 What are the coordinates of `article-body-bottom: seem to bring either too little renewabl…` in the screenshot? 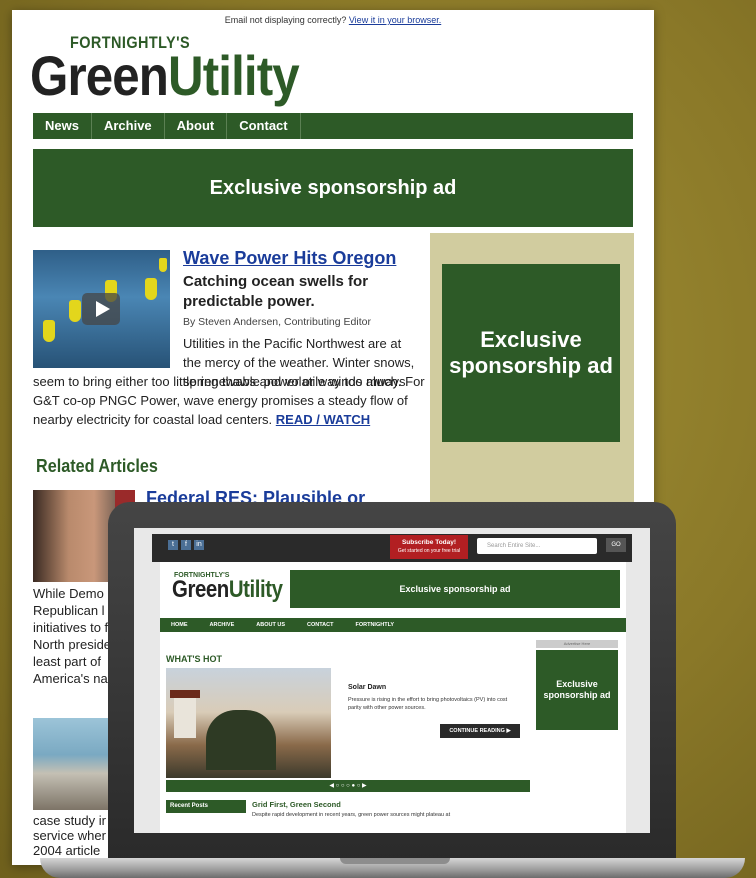 It's located at (230, 400).